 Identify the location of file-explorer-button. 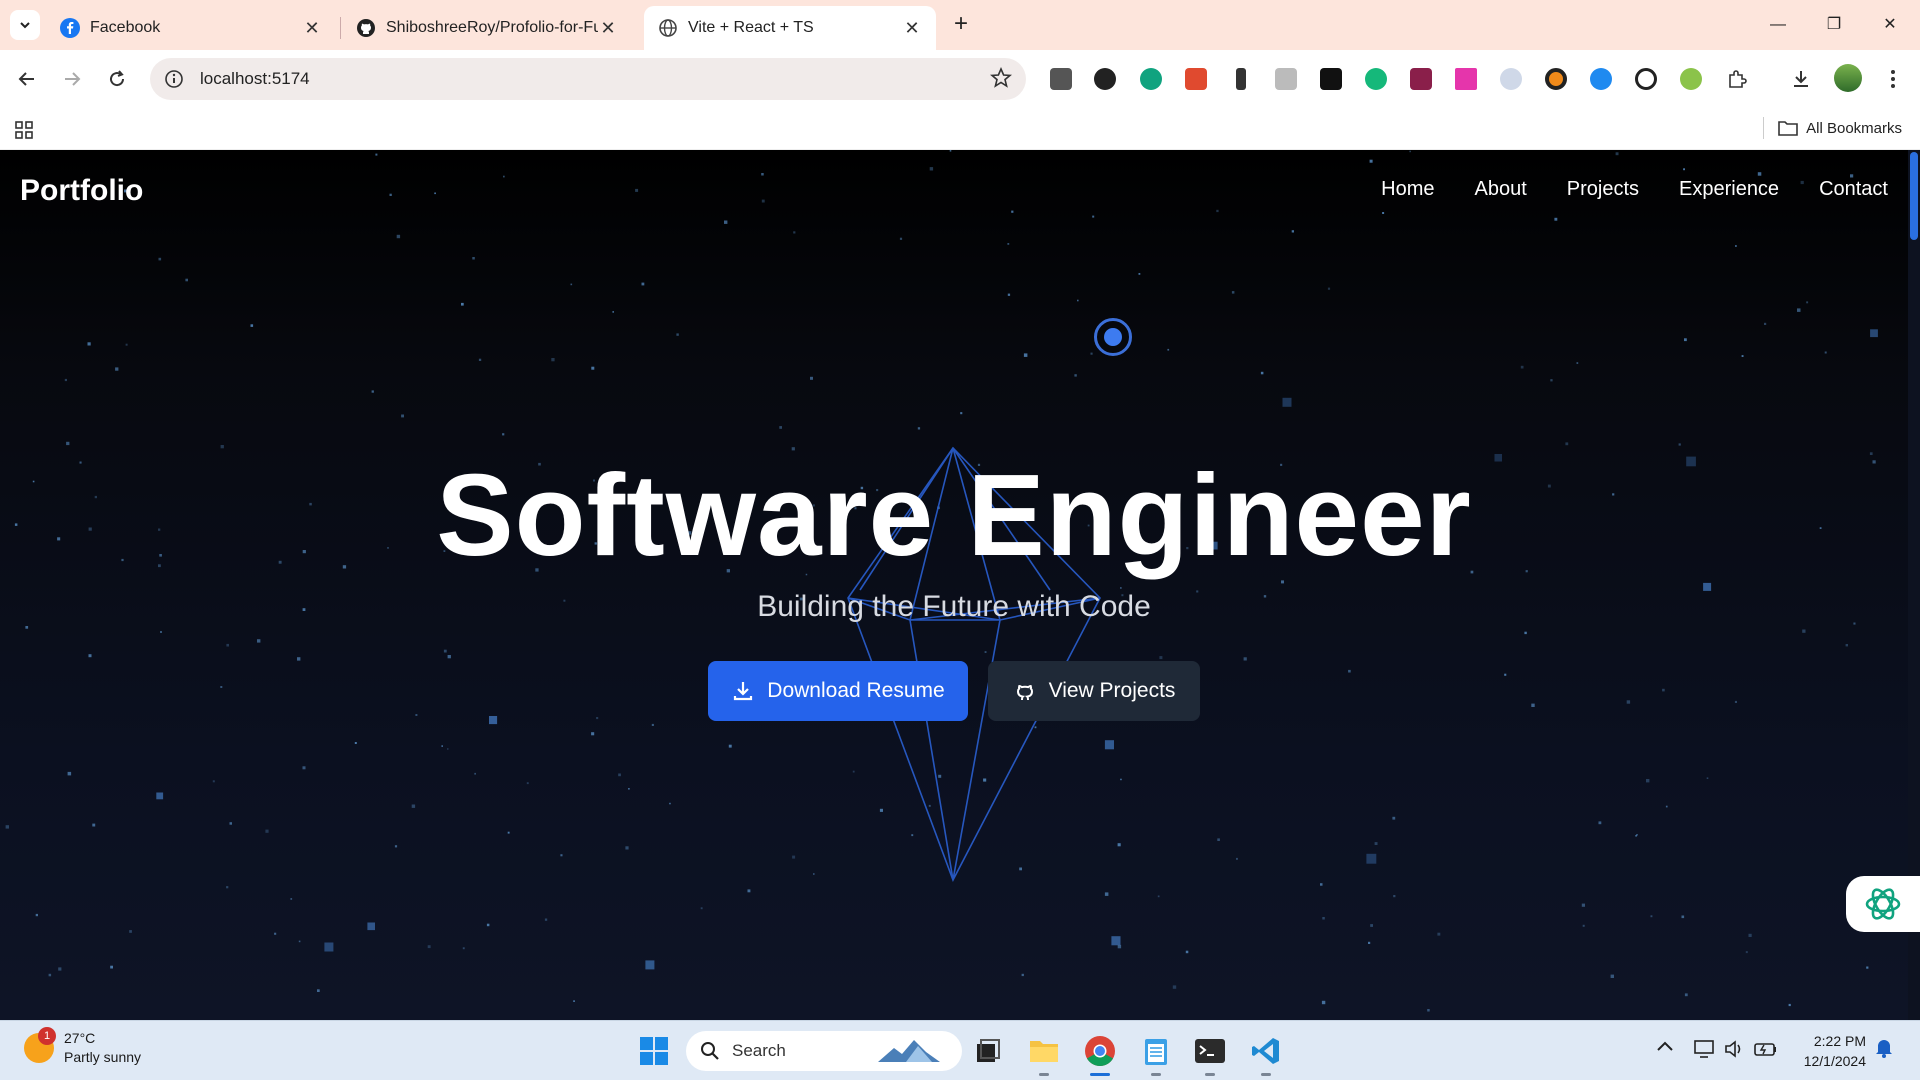
(1044, 1051).